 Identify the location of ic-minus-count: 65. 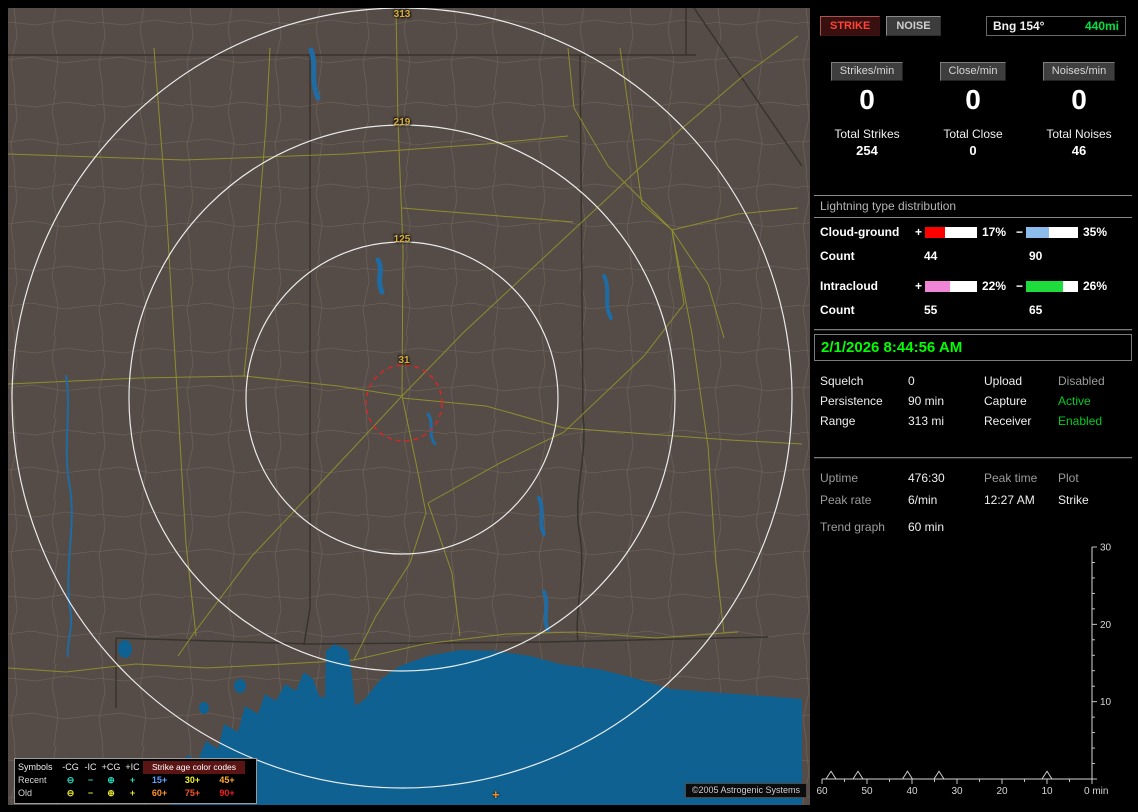
(1036, 310).